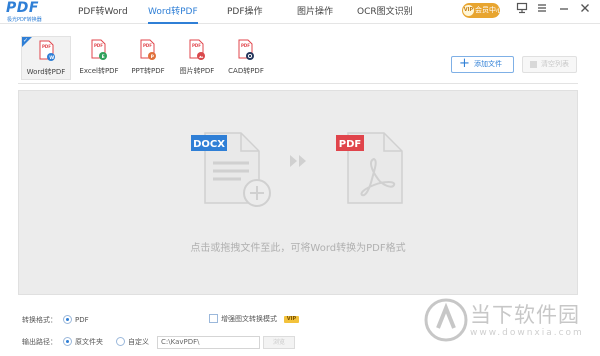 Image resolution: width=600 pixels, height=356 pixels. I want to click on pdf-document-icon: PDF, so click(369, 168).